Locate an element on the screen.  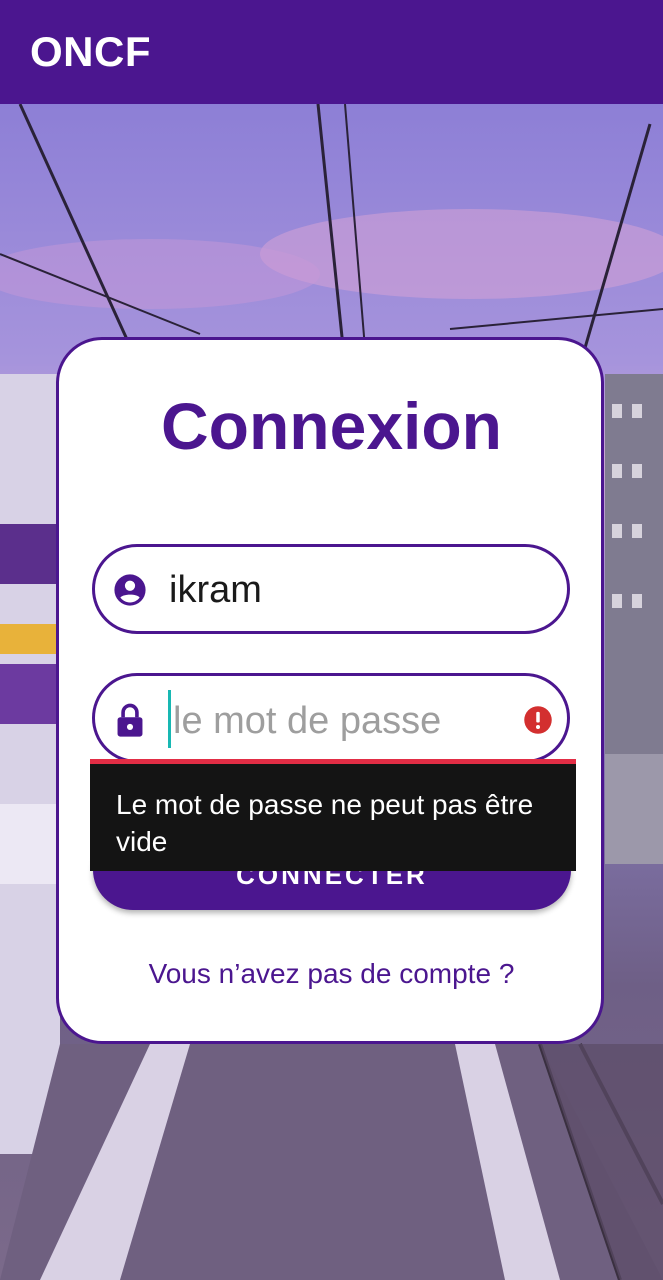
account-circle-icon is located at coordinates (130, 590).